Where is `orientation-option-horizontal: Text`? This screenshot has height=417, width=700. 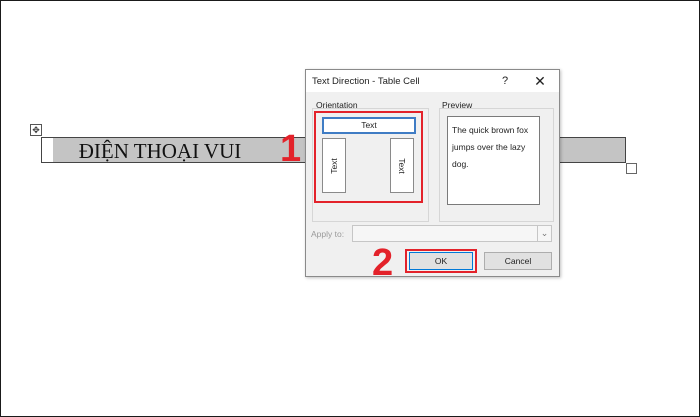 orientation-option-horizontal: Text is located at coordinates (369, 125).